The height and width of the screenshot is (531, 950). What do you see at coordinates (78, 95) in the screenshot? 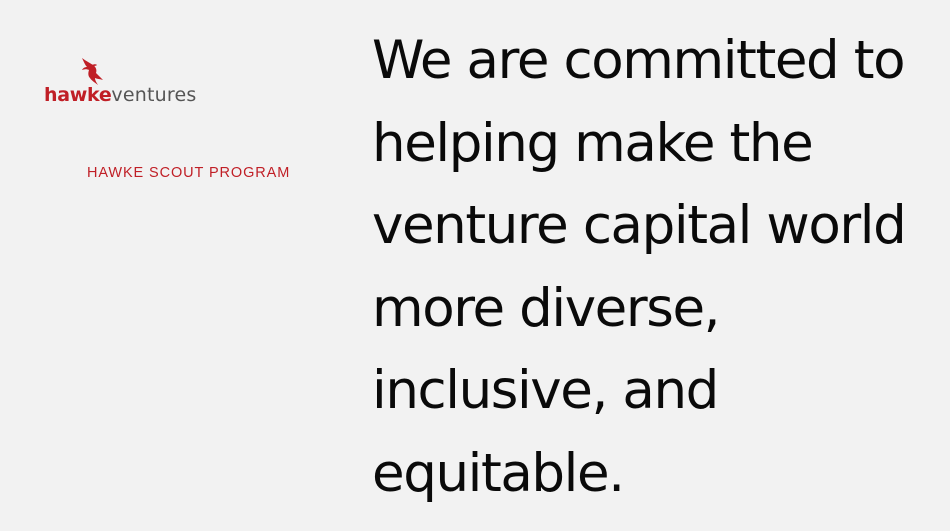
I see `logo-brand-primary: hawke` at bounding box center [78, 95].